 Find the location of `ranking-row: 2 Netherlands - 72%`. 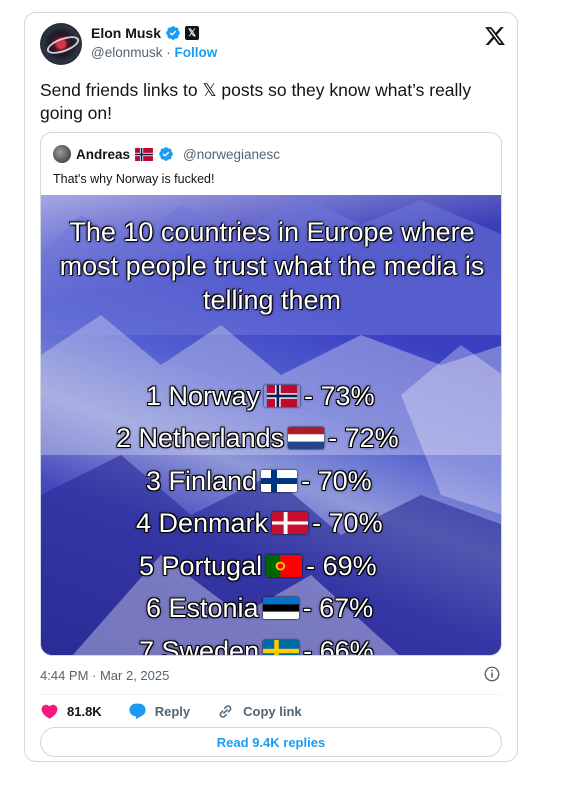

ranking-row: 2 Netherlands - 72% is located at coordinates (257, 438).